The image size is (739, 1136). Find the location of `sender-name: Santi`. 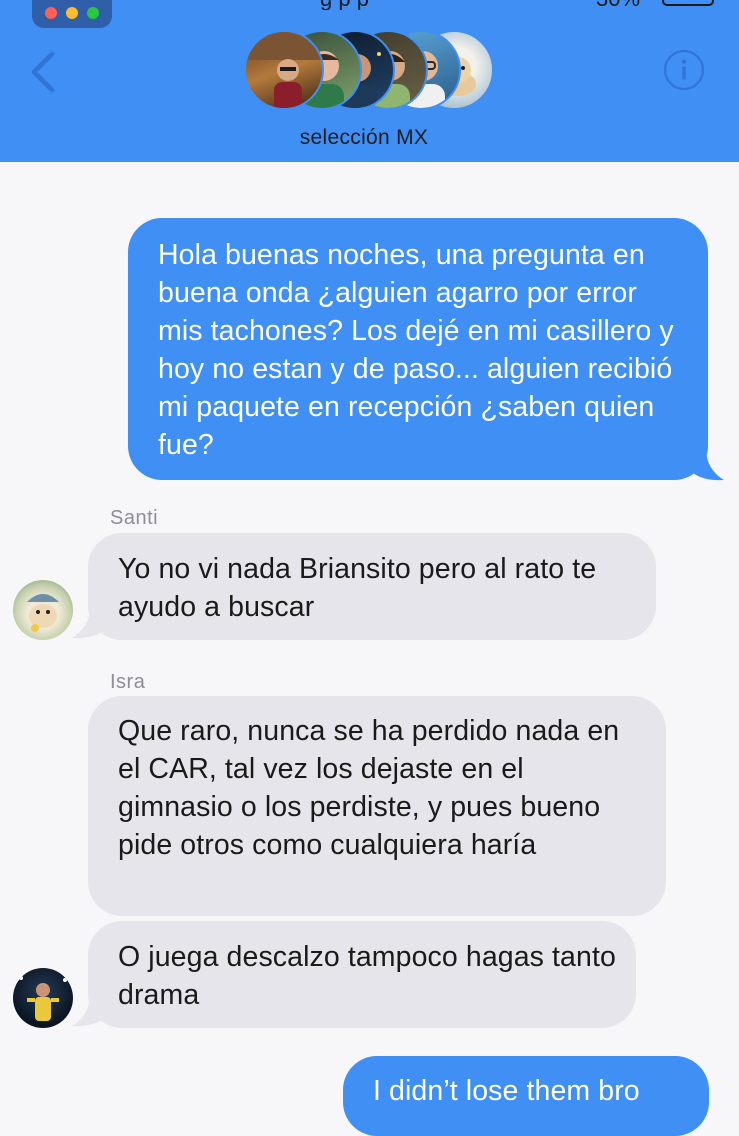

sender-name: Santi is located at coordinates (134, 518).